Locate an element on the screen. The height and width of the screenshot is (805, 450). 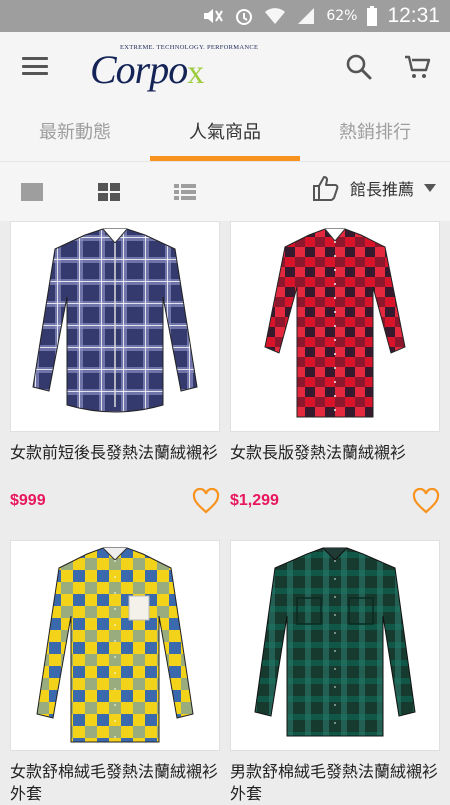
search-button is located at coordinates (359, 67).